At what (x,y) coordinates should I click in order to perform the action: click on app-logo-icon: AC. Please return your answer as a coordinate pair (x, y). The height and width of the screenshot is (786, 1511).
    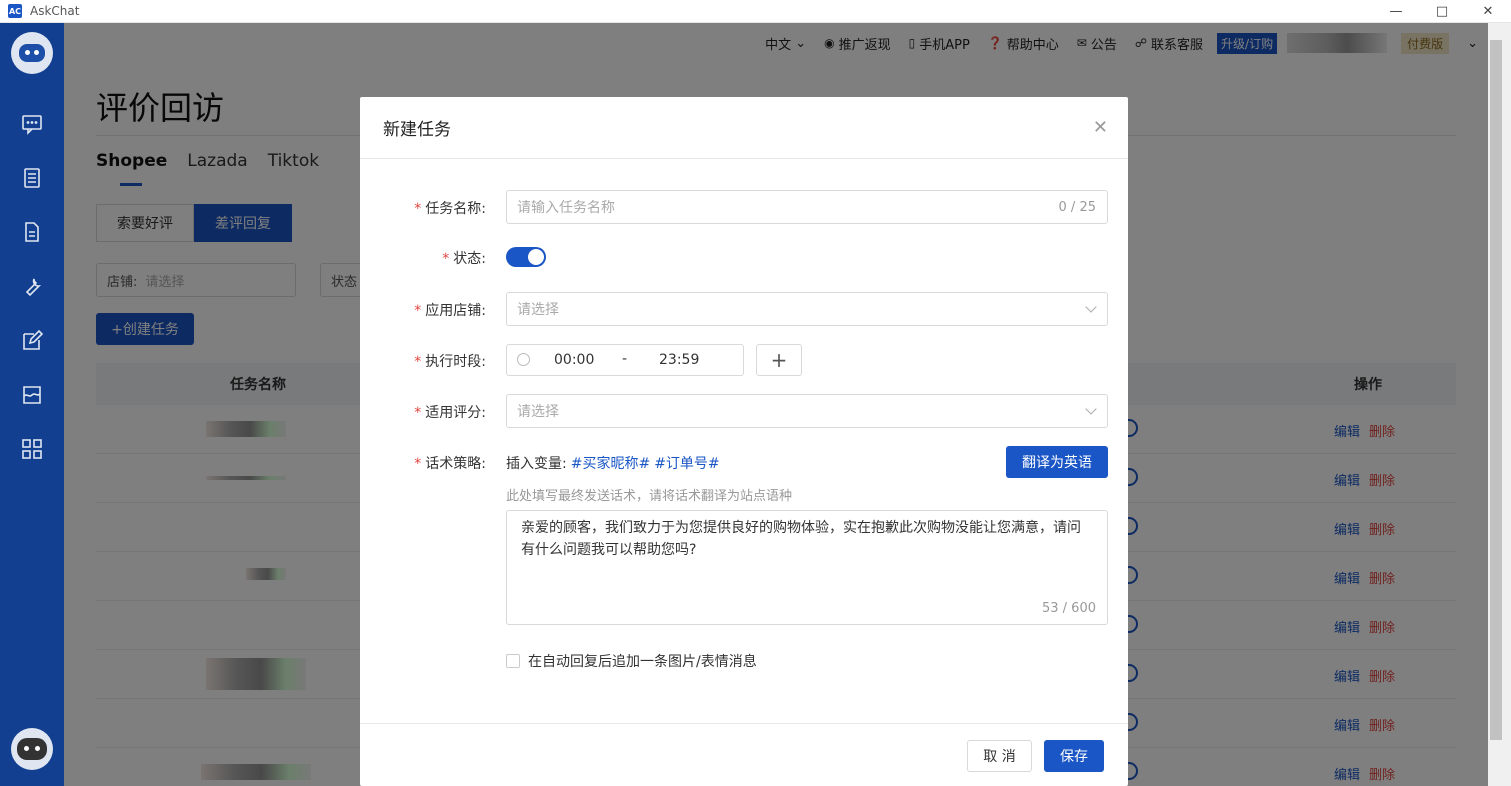
    Looking at the image, I should click on (15, 11).